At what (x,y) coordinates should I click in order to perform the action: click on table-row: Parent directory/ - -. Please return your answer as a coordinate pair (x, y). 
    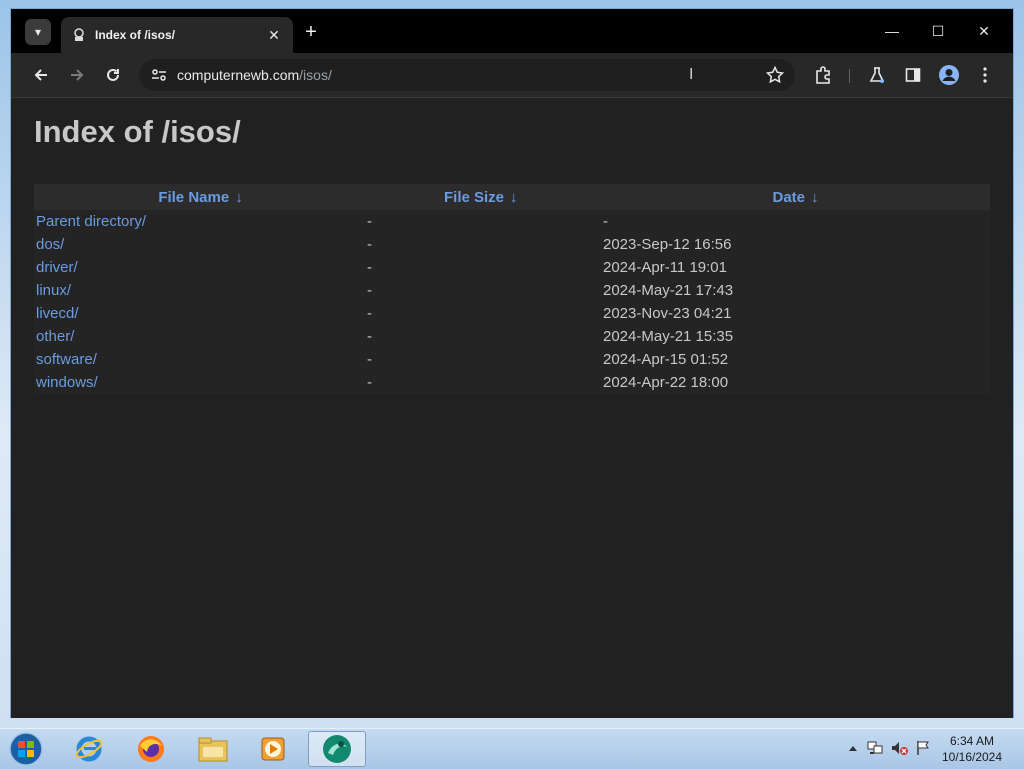
    Looking at the image, I should click on (512, 221).